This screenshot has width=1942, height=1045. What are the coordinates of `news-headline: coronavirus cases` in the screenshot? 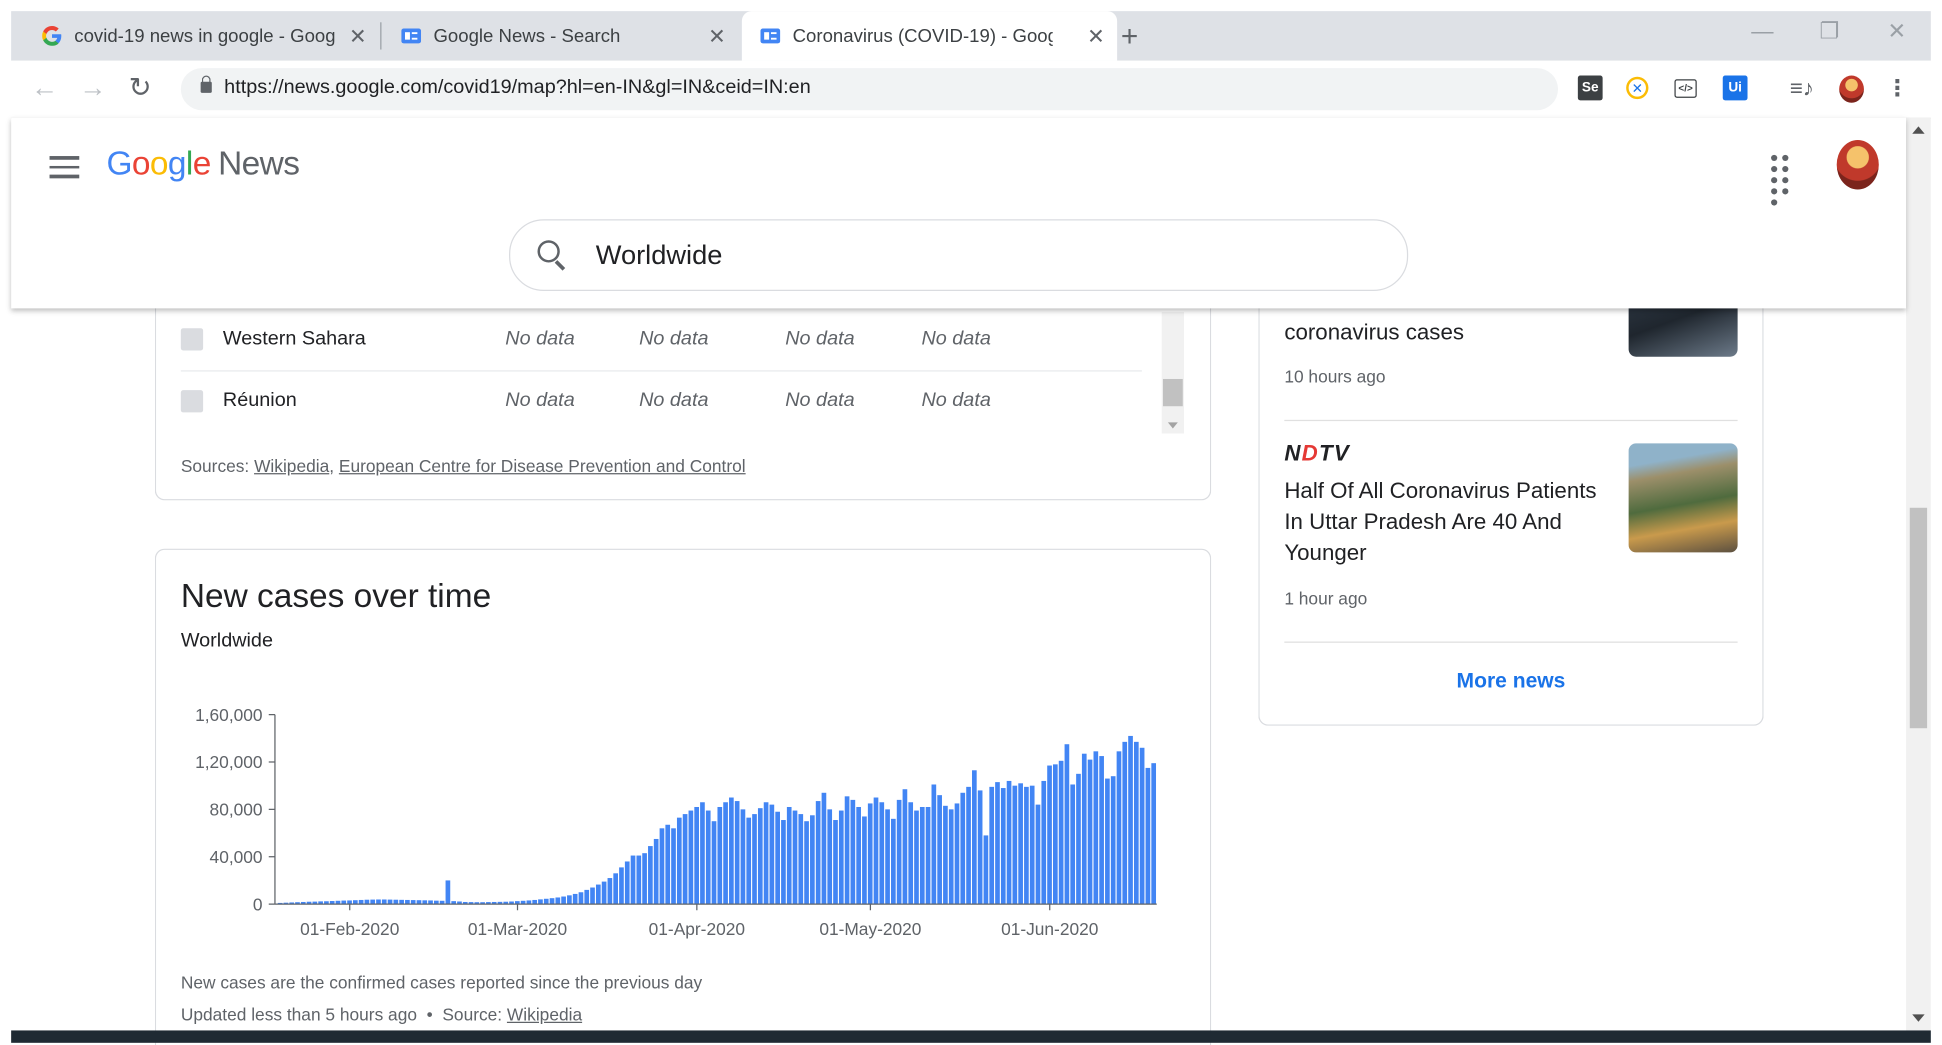 It's located at (1374, 333).